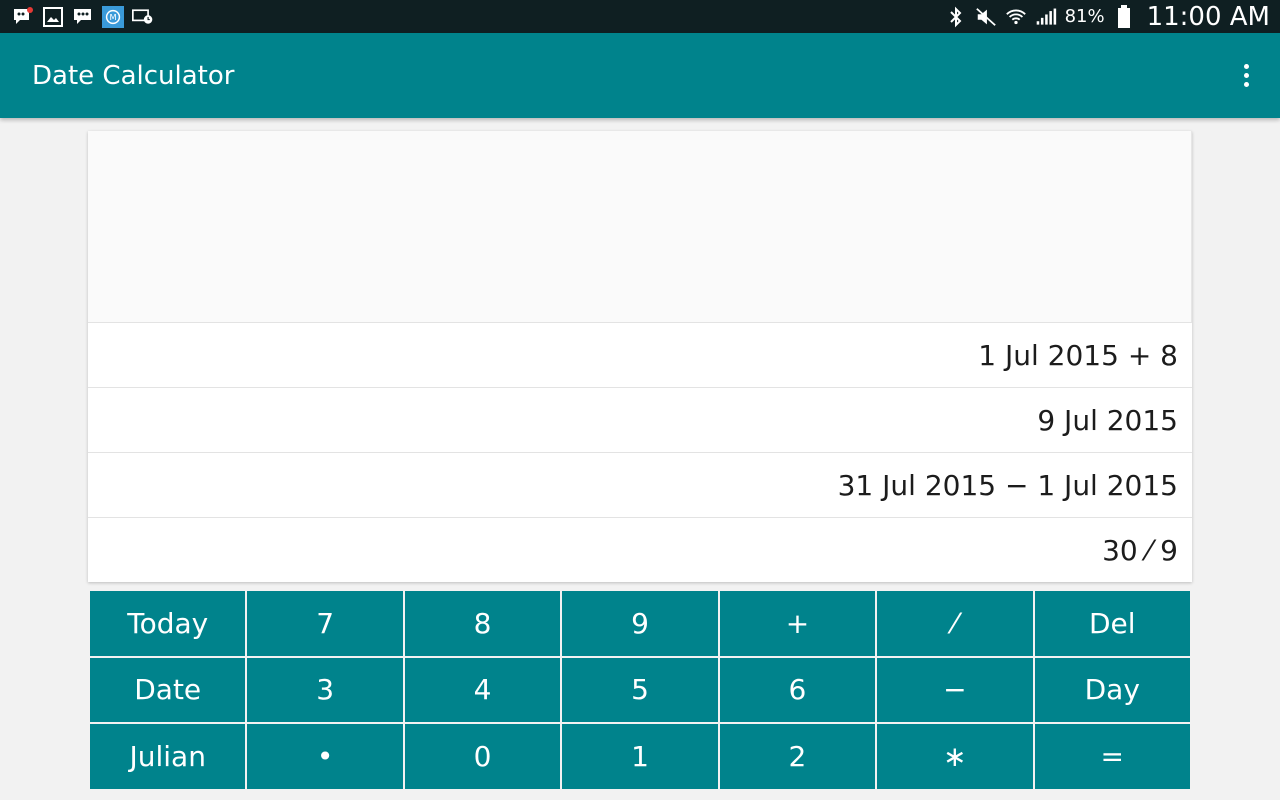 Image resolution: width=1280 pixels, height=800 pixels. What do you see at coordinates (53, 17) in the screenshot?
I see `gallery-icon` at bounding box center [53, 17].